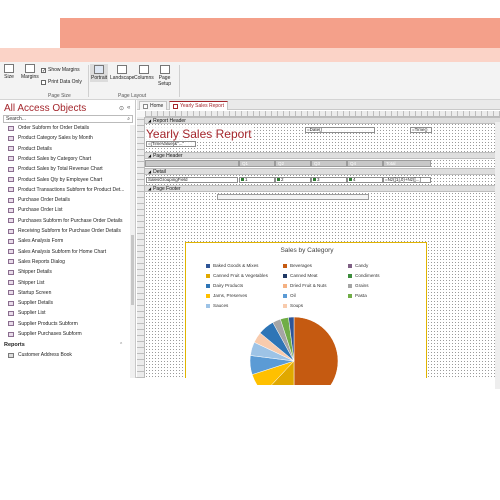  Describe the element at coordinates (308, 285) in the screenshot. I see `legend-label: Dried Fruit & Nuts` at that location.